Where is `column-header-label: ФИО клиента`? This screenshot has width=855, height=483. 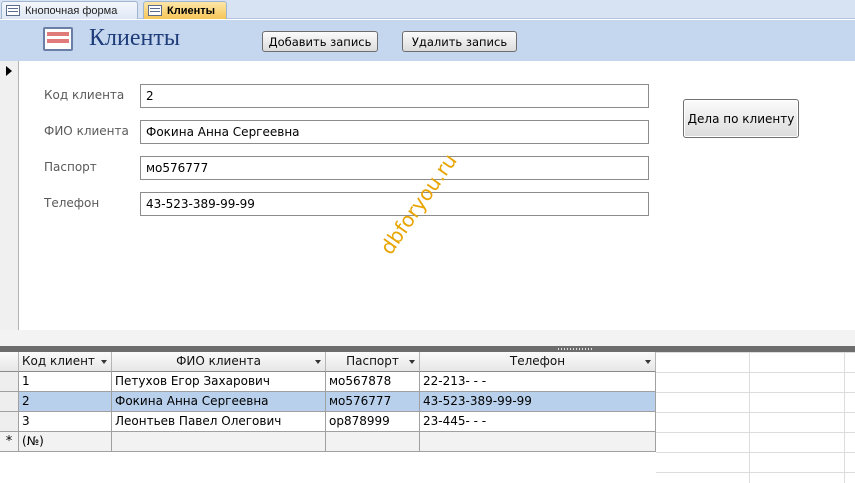
column-header-label: ФИО клиента is located at coordinates (218, 361).